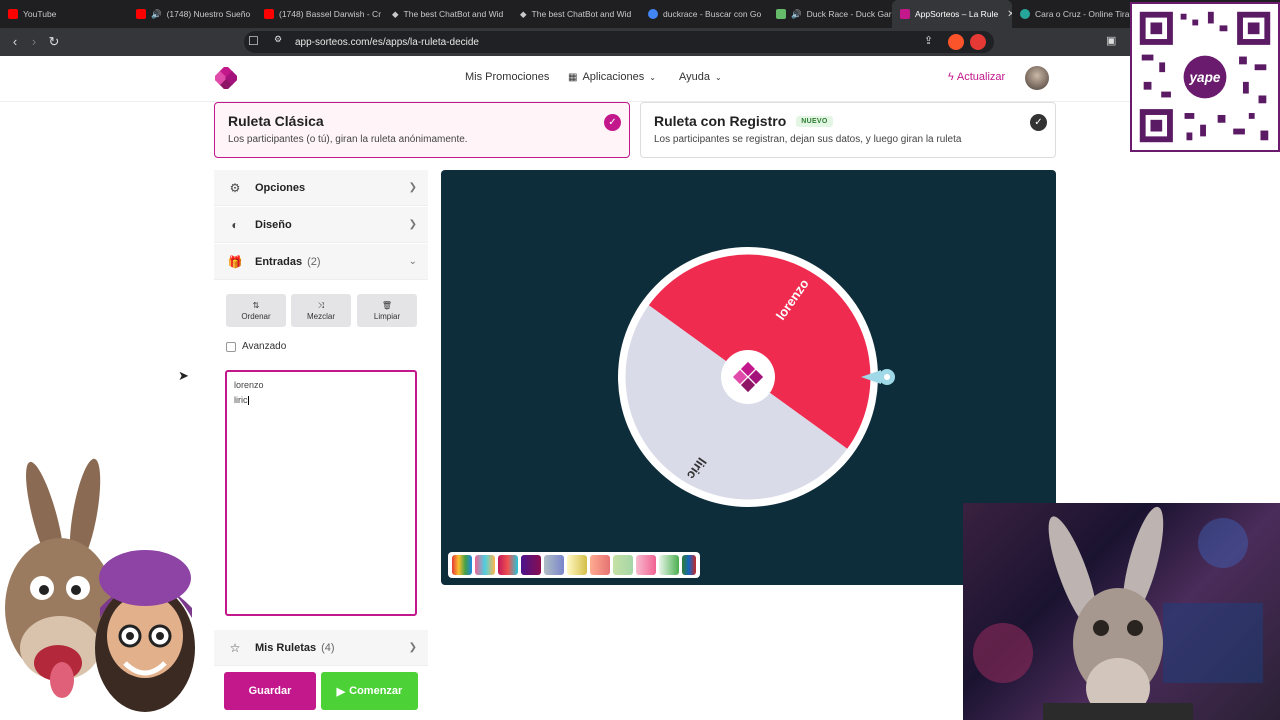 The width and height of the screenshot is (1280, 720). Describe the element at coordinates (241, 400) in the screenshot. I see `entry-line: liric` at that location.